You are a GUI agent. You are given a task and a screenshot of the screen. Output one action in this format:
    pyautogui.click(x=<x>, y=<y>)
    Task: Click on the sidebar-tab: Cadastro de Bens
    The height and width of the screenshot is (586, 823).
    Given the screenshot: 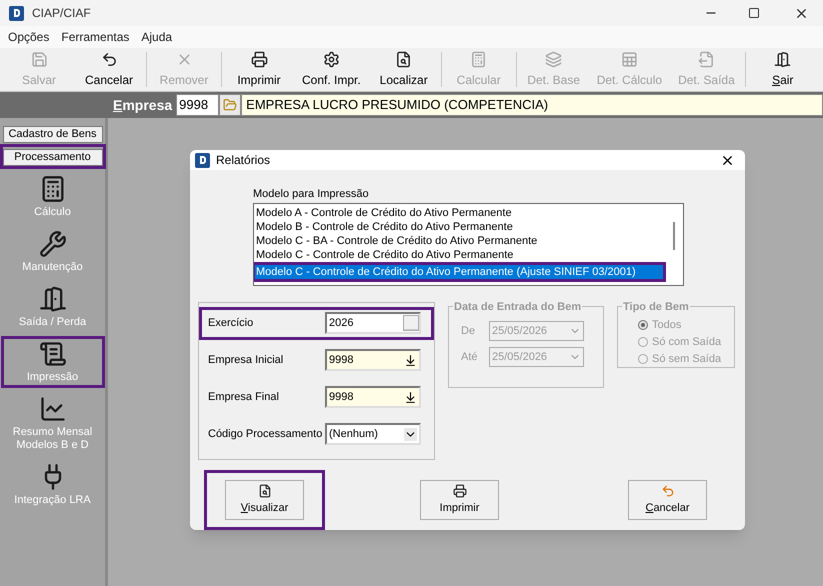 What is the action you would take?
    pyautogui.click(x=52, y=134)
    